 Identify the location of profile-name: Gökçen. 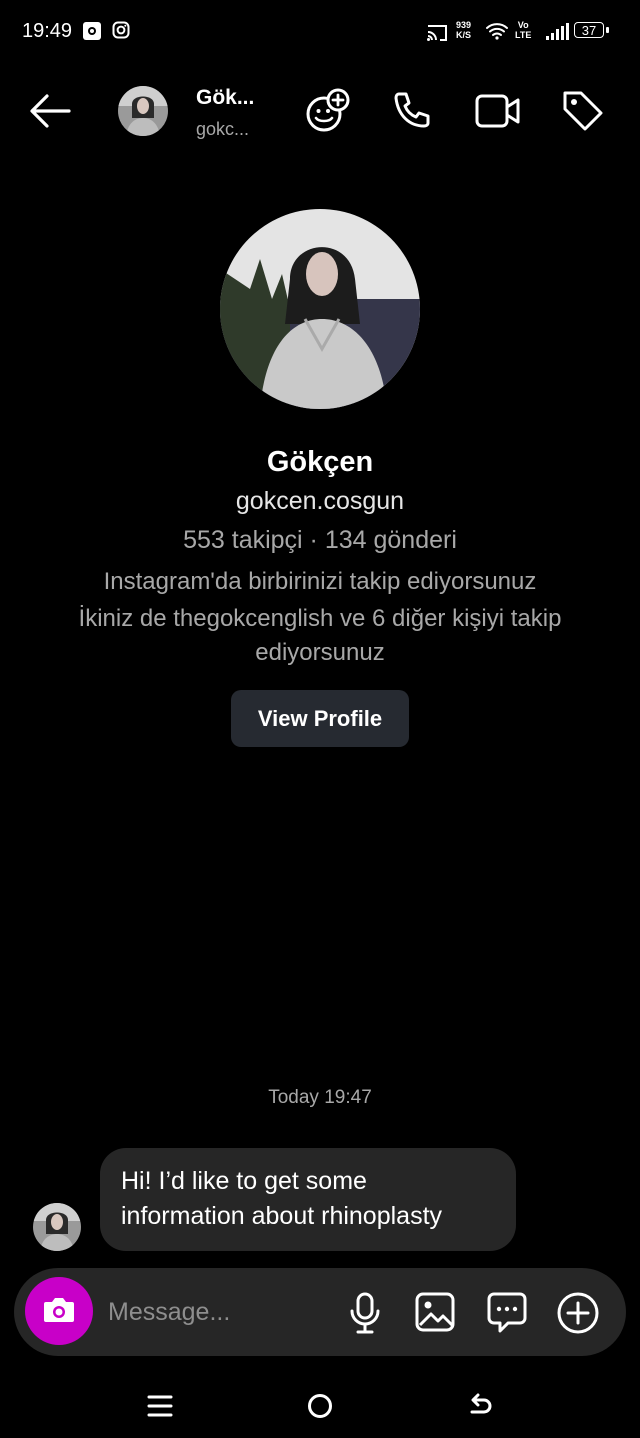
(320, 462).